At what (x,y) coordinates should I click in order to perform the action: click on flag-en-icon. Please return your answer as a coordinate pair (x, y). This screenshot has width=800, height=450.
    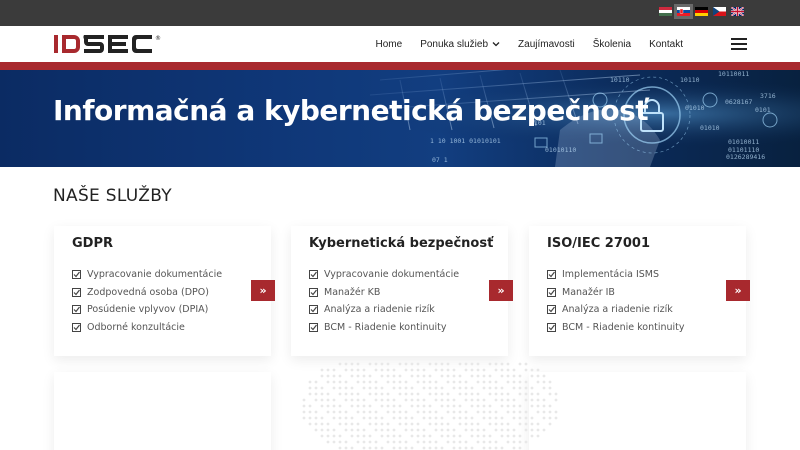
    Looking at the image, I should click on (737, 11).